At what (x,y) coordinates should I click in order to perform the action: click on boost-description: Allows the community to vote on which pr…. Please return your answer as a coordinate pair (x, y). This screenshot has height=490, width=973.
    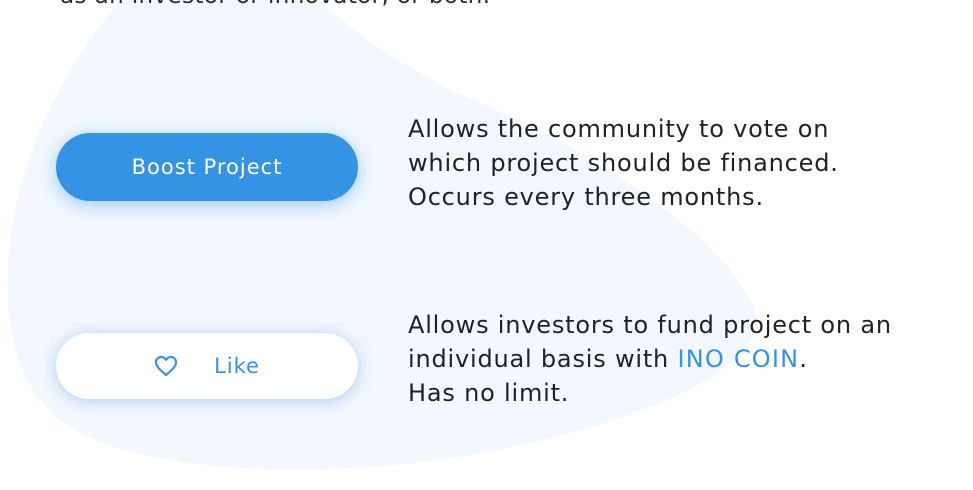
    Looking at the image, I should click on (688, 163).